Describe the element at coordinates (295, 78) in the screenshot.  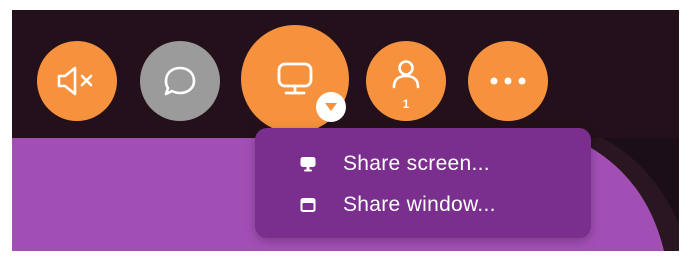
I see `screen-share-icon` at that location.